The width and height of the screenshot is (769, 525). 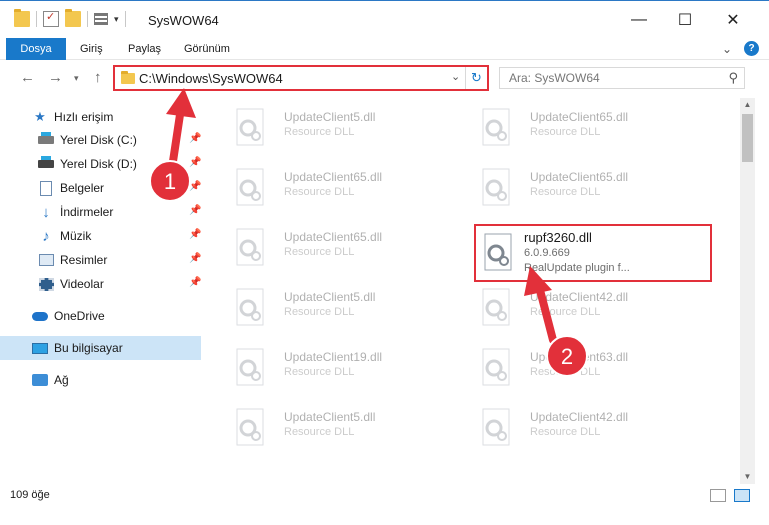 What do you see at coordinates (751, 48) in the screenshot?
I see `help-icon: ?` at bounding box center [751, 48].